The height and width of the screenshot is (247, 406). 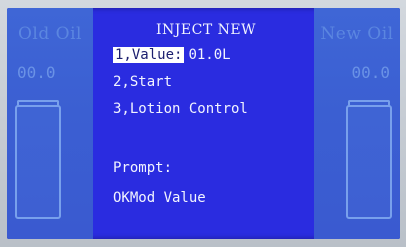 I want to click on menu-title: INJECT NEW, so click(x=206, y=30).